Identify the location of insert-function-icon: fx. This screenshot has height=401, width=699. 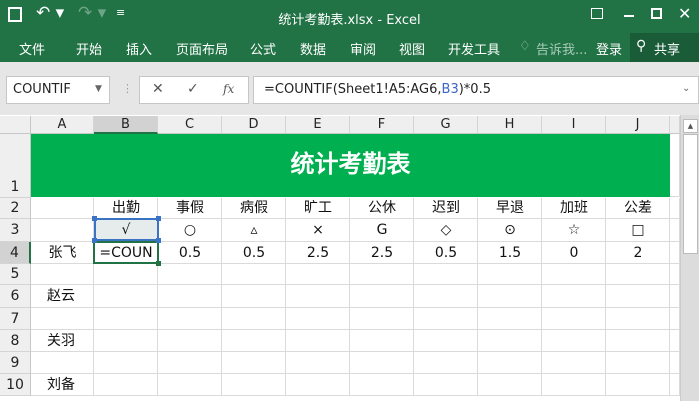
(228, 89).